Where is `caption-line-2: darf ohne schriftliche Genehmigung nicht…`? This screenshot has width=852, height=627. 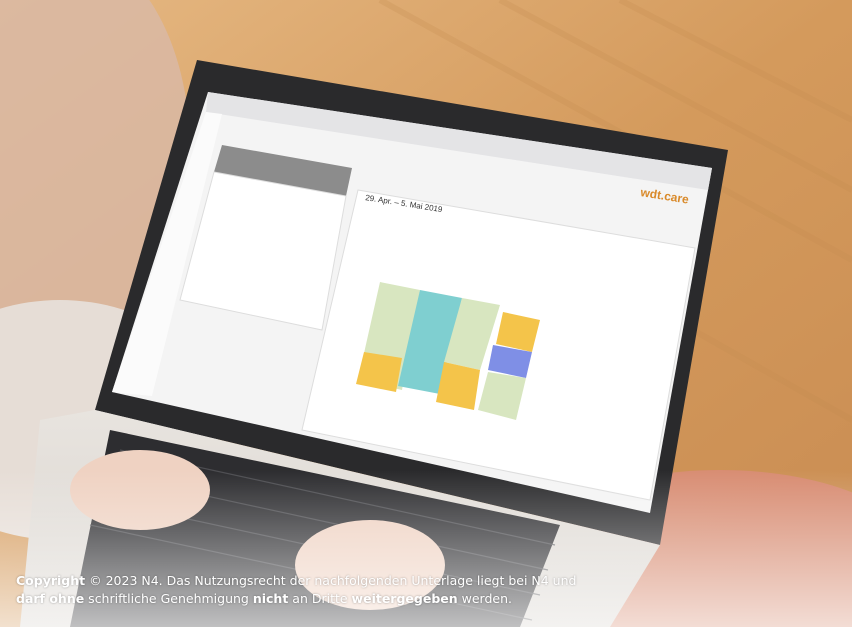 caption-line-2: darf ohne schriftliche Genehmigung nicht… is located at coordinates (264, 598).